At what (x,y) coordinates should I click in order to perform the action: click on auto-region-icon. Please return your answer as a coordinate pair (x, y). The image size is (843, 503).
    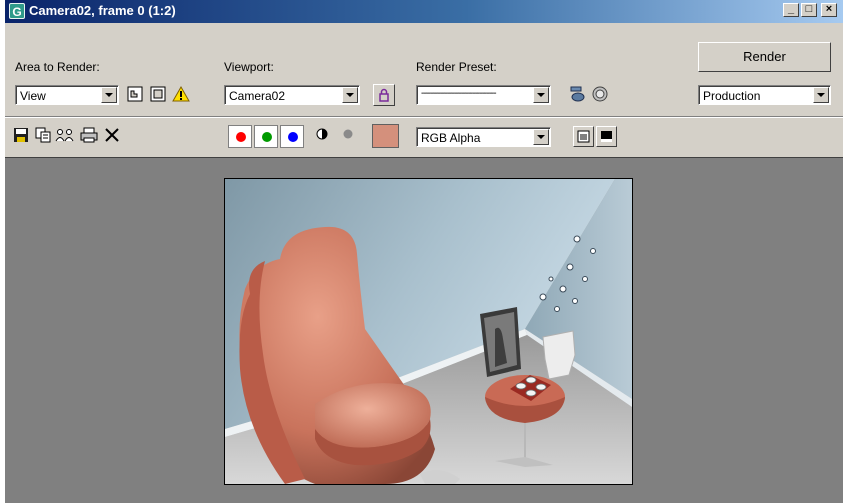
    Looking at the image, I should click on (158, 95).